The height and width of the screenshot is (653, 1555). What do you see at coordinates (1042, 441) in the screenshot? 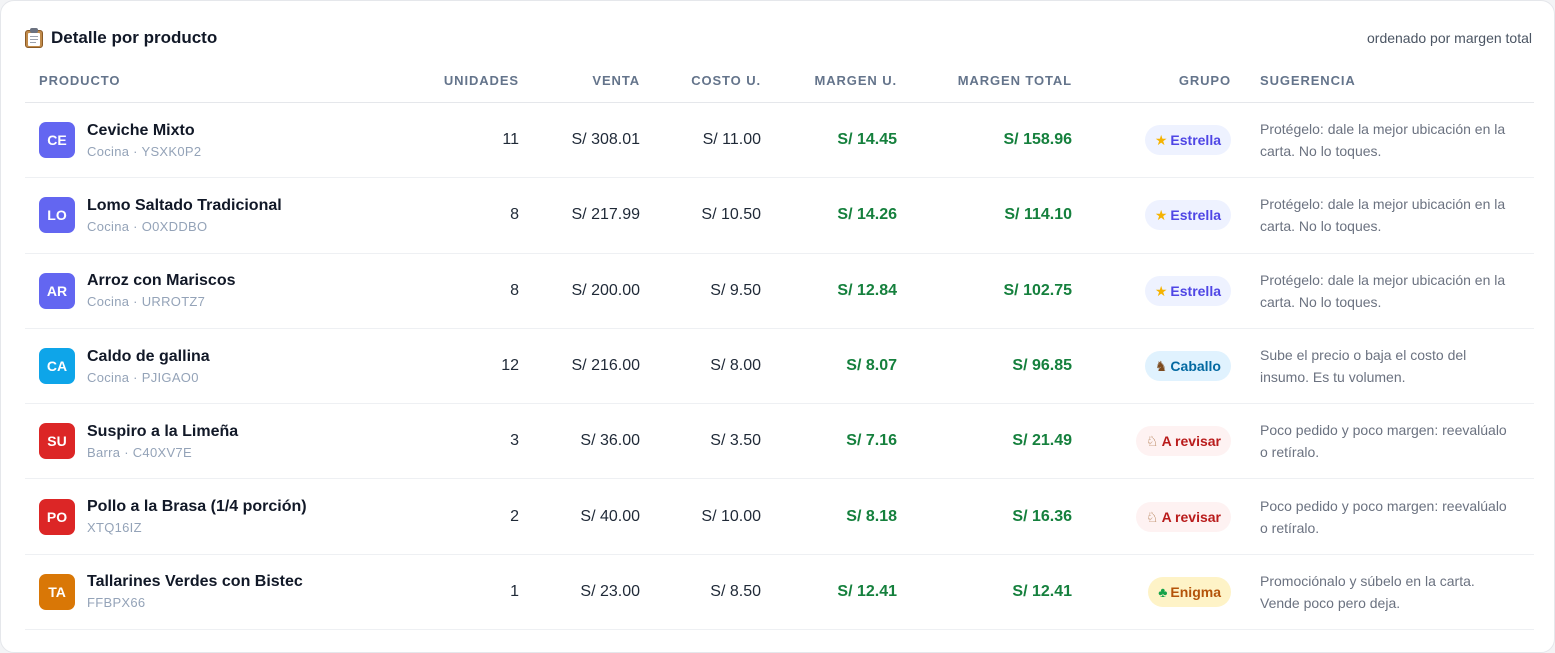
I see `margen-total-value: S/ 21.49` at bounding box center [1042, 441].